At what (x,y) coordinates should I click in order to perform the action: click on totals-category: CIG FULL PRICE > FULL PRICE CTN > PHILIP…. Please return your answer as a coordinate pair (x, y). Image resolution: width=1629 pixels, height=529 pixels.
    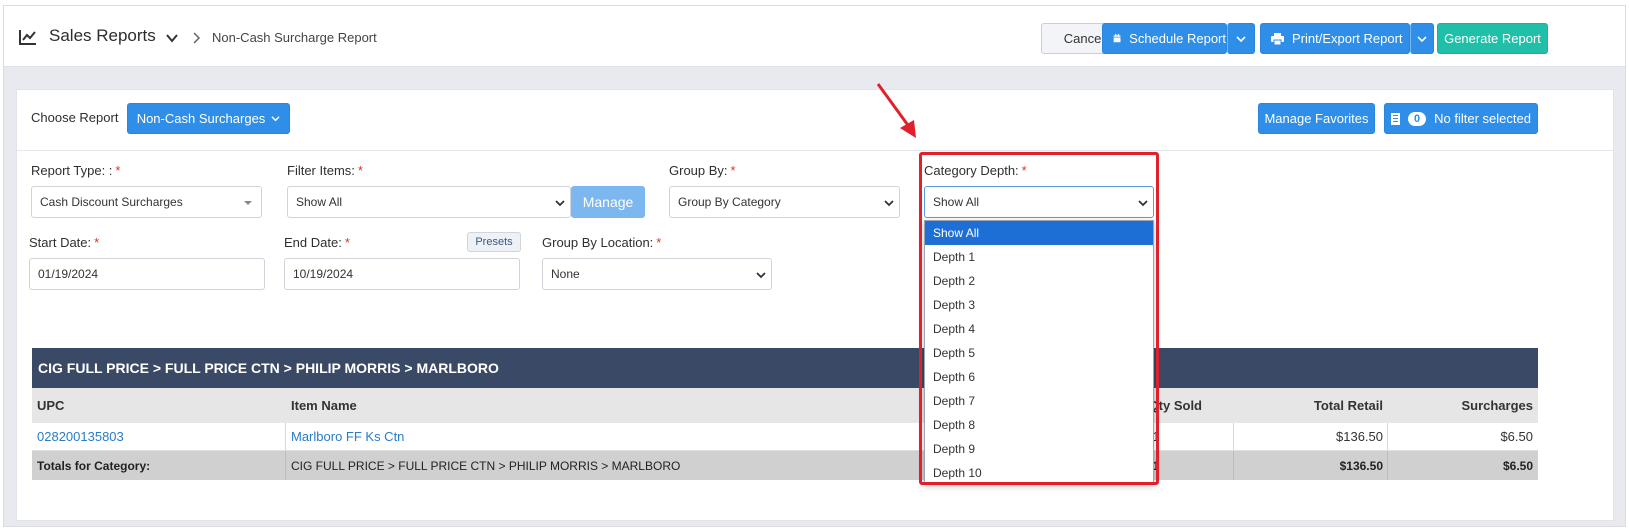
    Looking at the image, I should click on (486, 465).